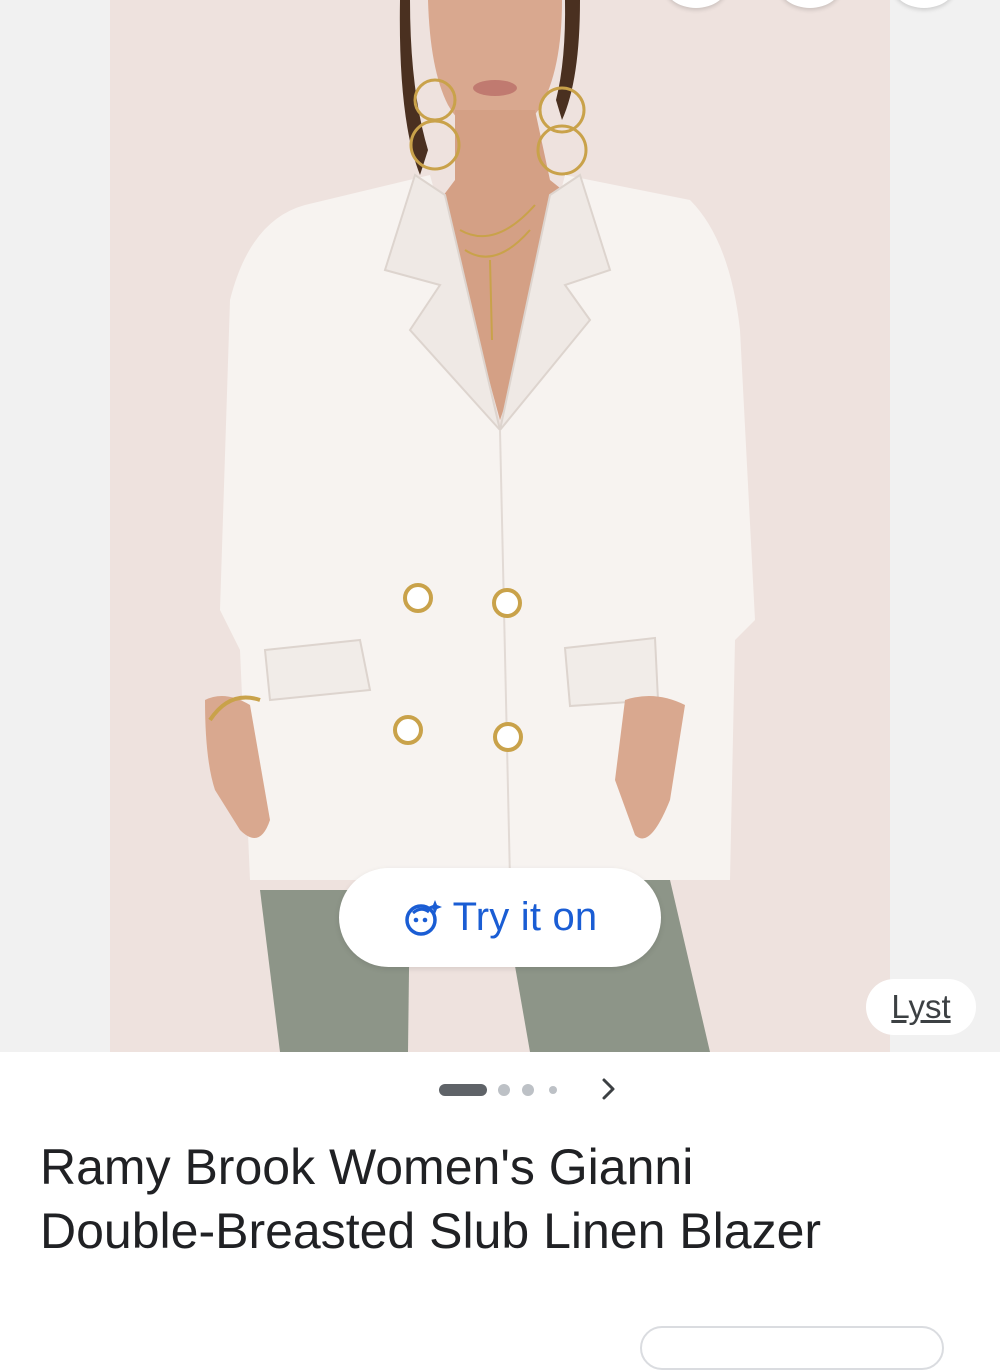  I want to click on top-action-button, so click(924, 4).